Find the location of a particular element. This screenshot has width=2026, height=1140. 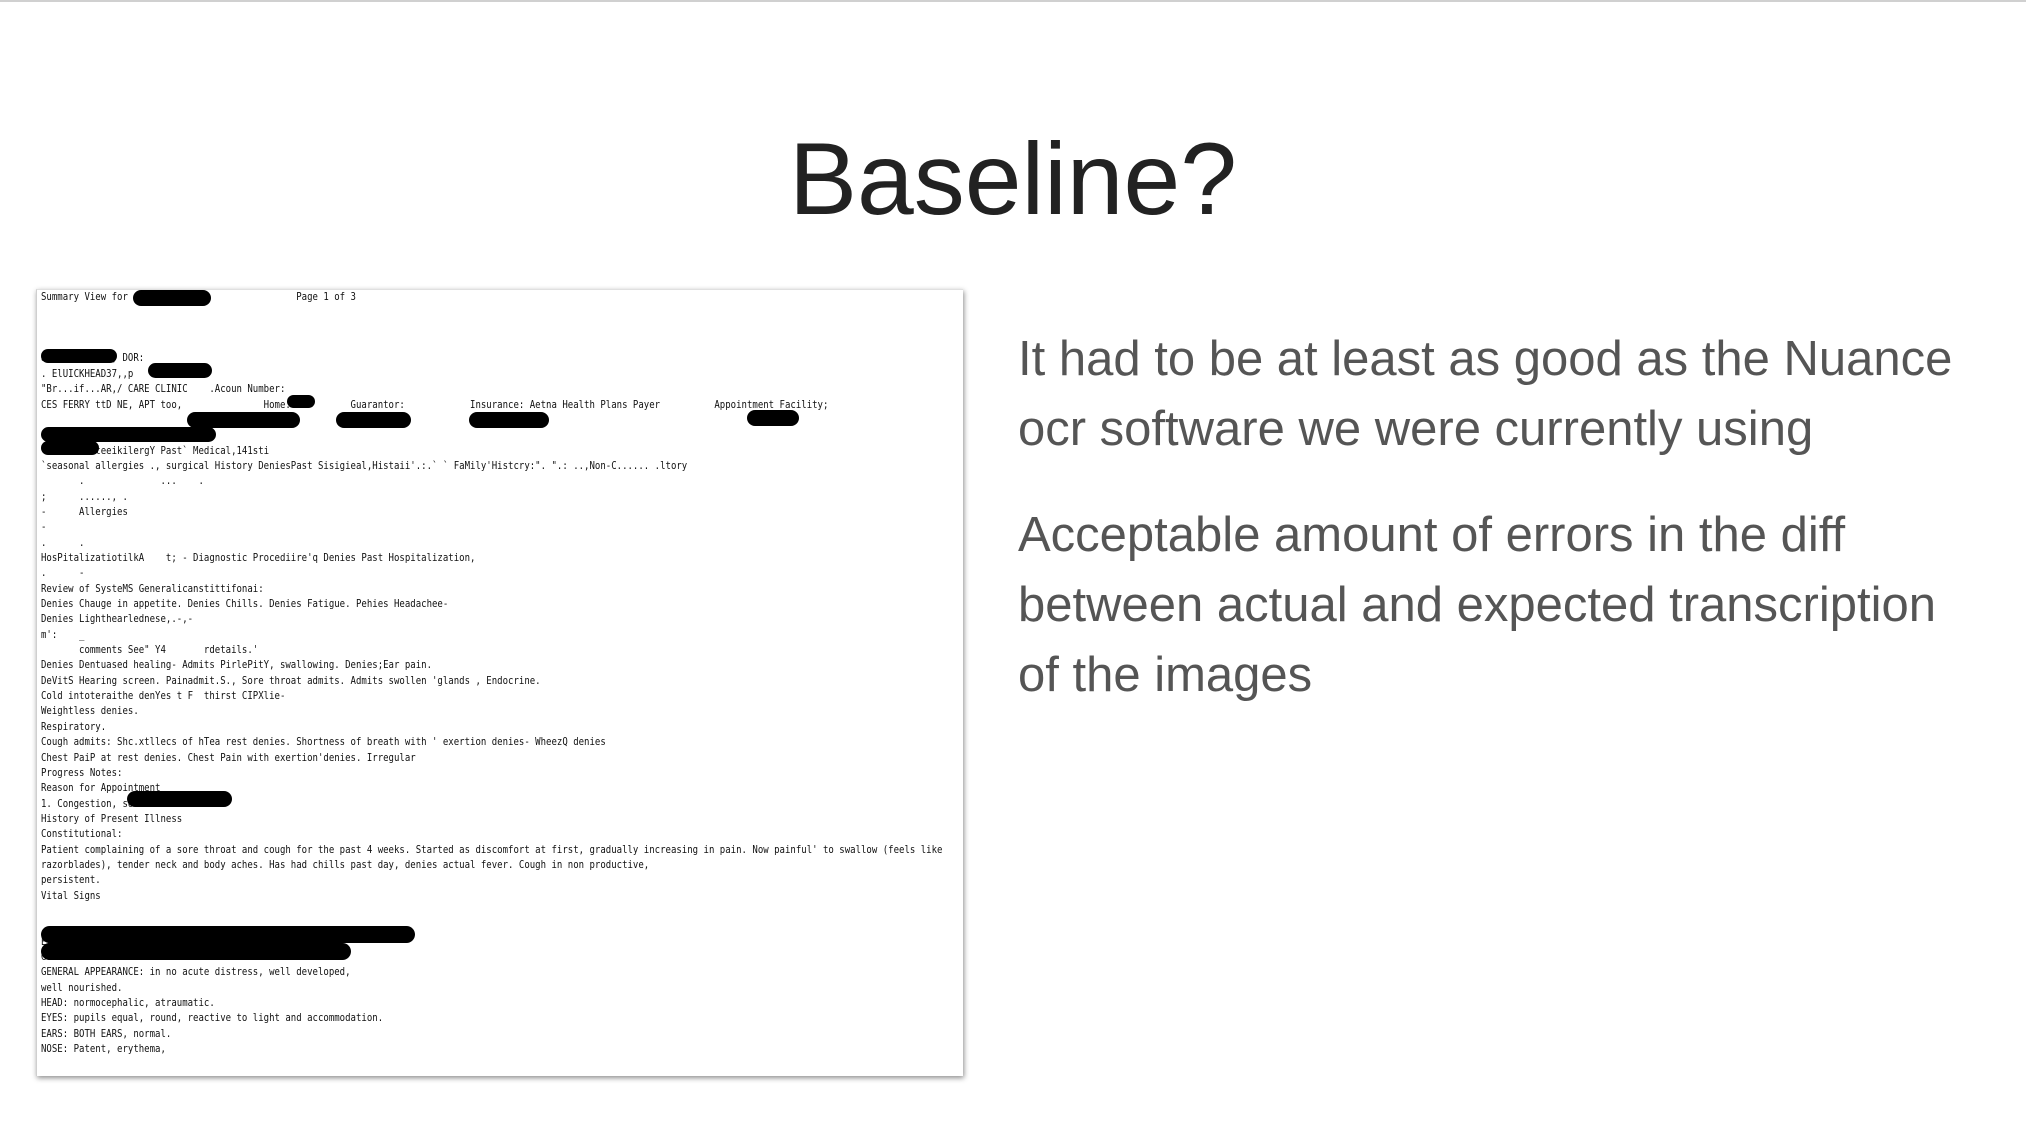

document-line: ; ......, . is located at coordinates (84, 496).